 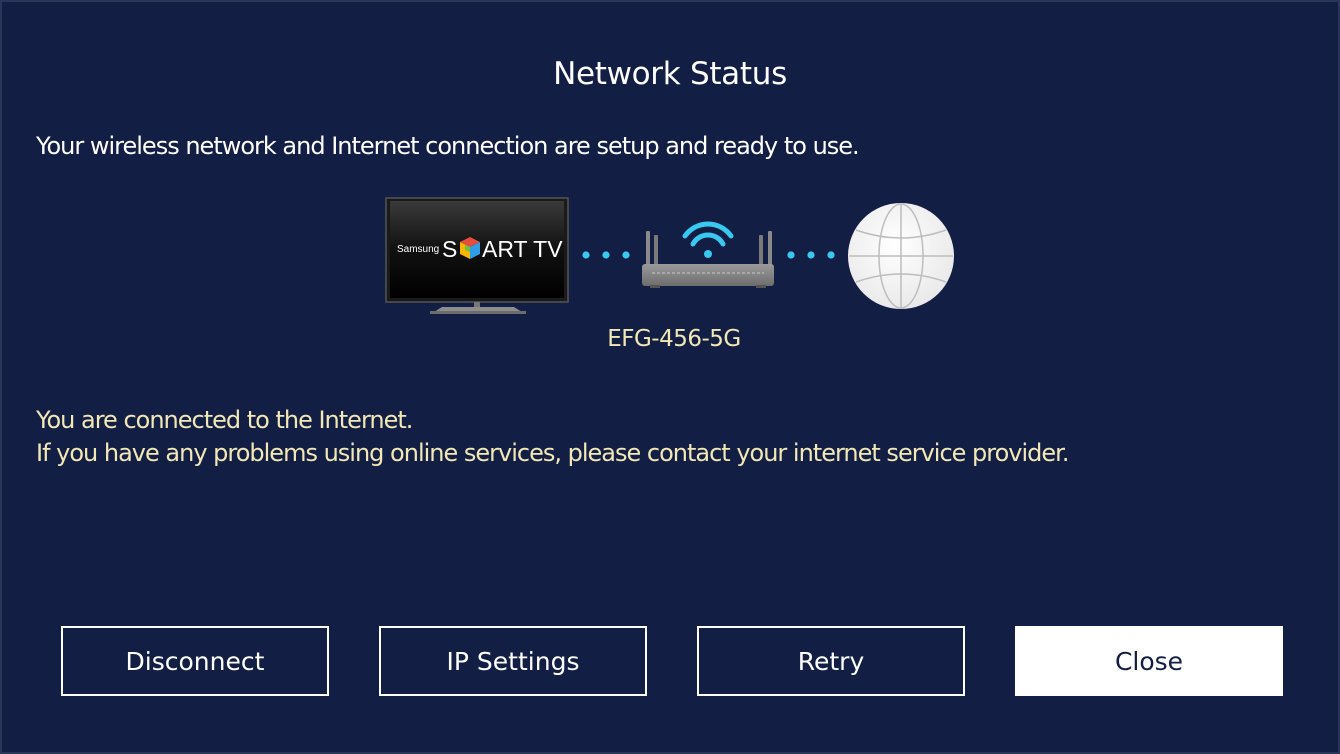 What do you see at coordinates (513, 661) in the screenshot?
I see `ip-settings-button: IP Settings` at bounding box center [513, 661].